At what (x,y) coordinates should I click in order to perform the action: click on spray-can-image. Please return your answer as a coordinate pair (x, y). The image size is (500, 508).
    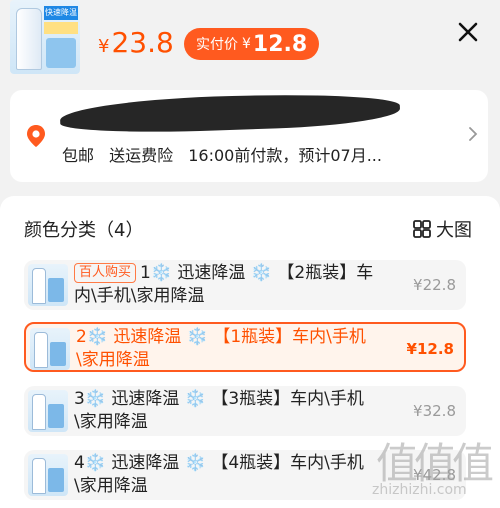
    Looking at the image, I should click on (29, 39).